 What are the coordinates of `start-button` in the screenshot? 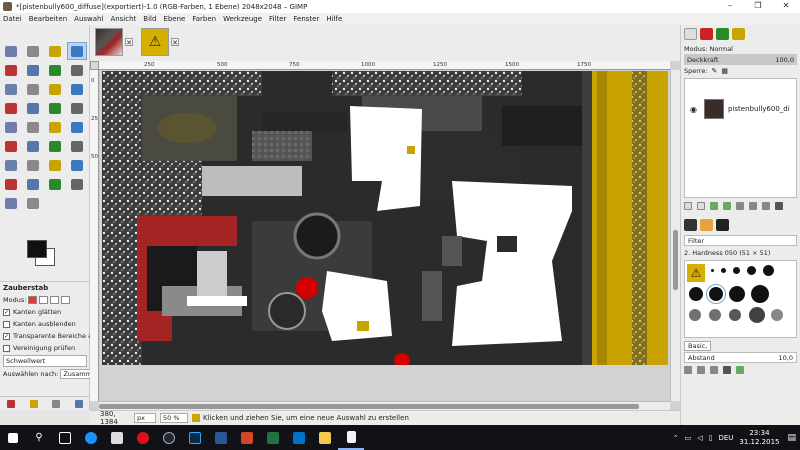 It's located at (13, 437).